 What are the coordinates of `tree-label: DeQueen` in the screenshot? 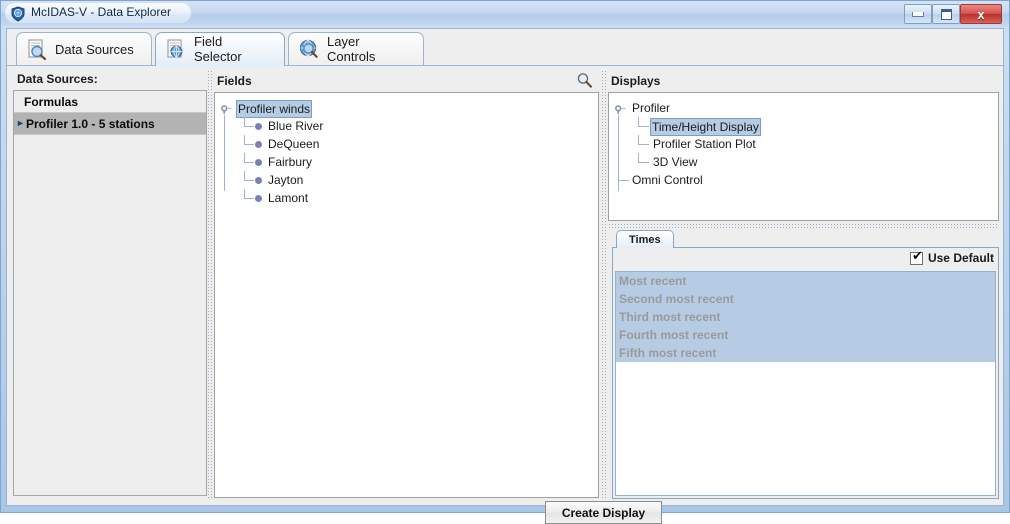 It's located at (293, 144).